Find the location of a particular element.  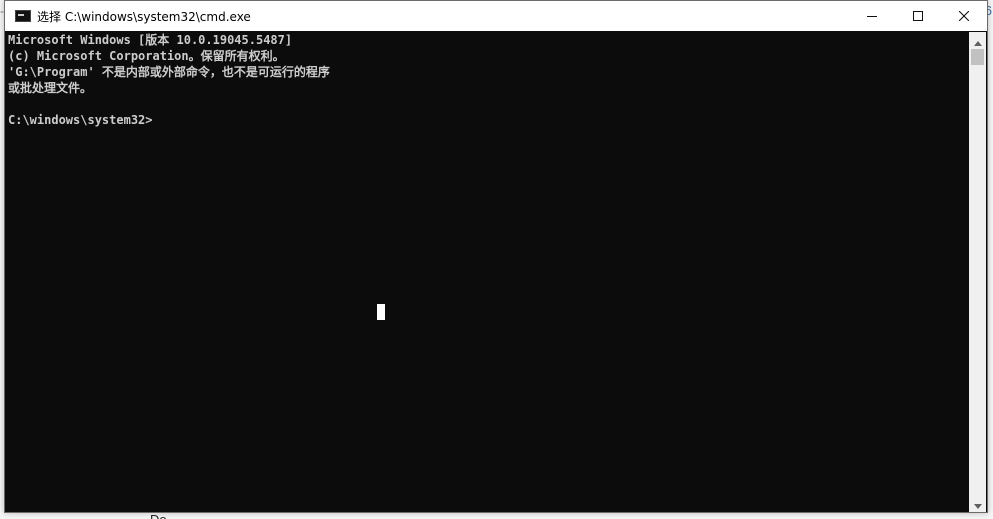

chevron-up-icon is located at coordinates (977, 40).